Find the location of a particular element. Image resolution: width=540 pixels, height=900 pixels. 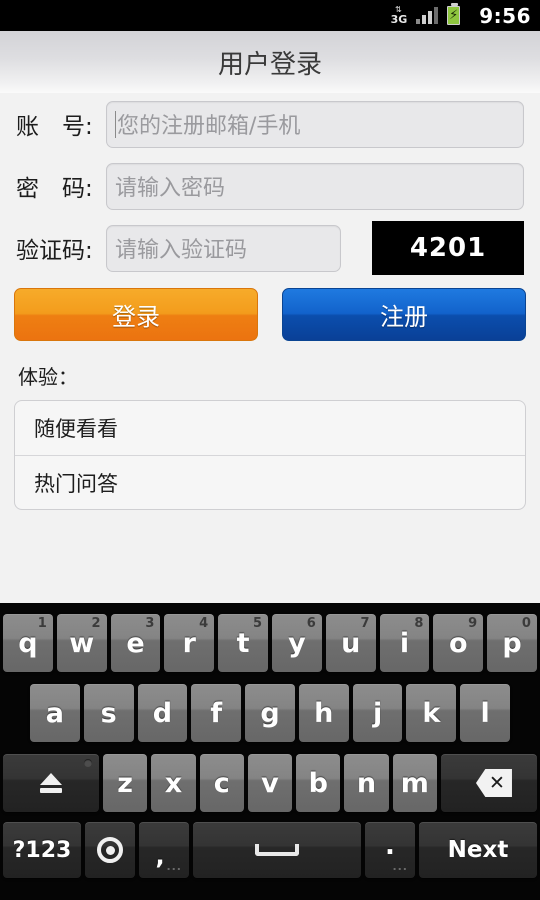

key-hint: 4 is located at coordinates (204, 623).